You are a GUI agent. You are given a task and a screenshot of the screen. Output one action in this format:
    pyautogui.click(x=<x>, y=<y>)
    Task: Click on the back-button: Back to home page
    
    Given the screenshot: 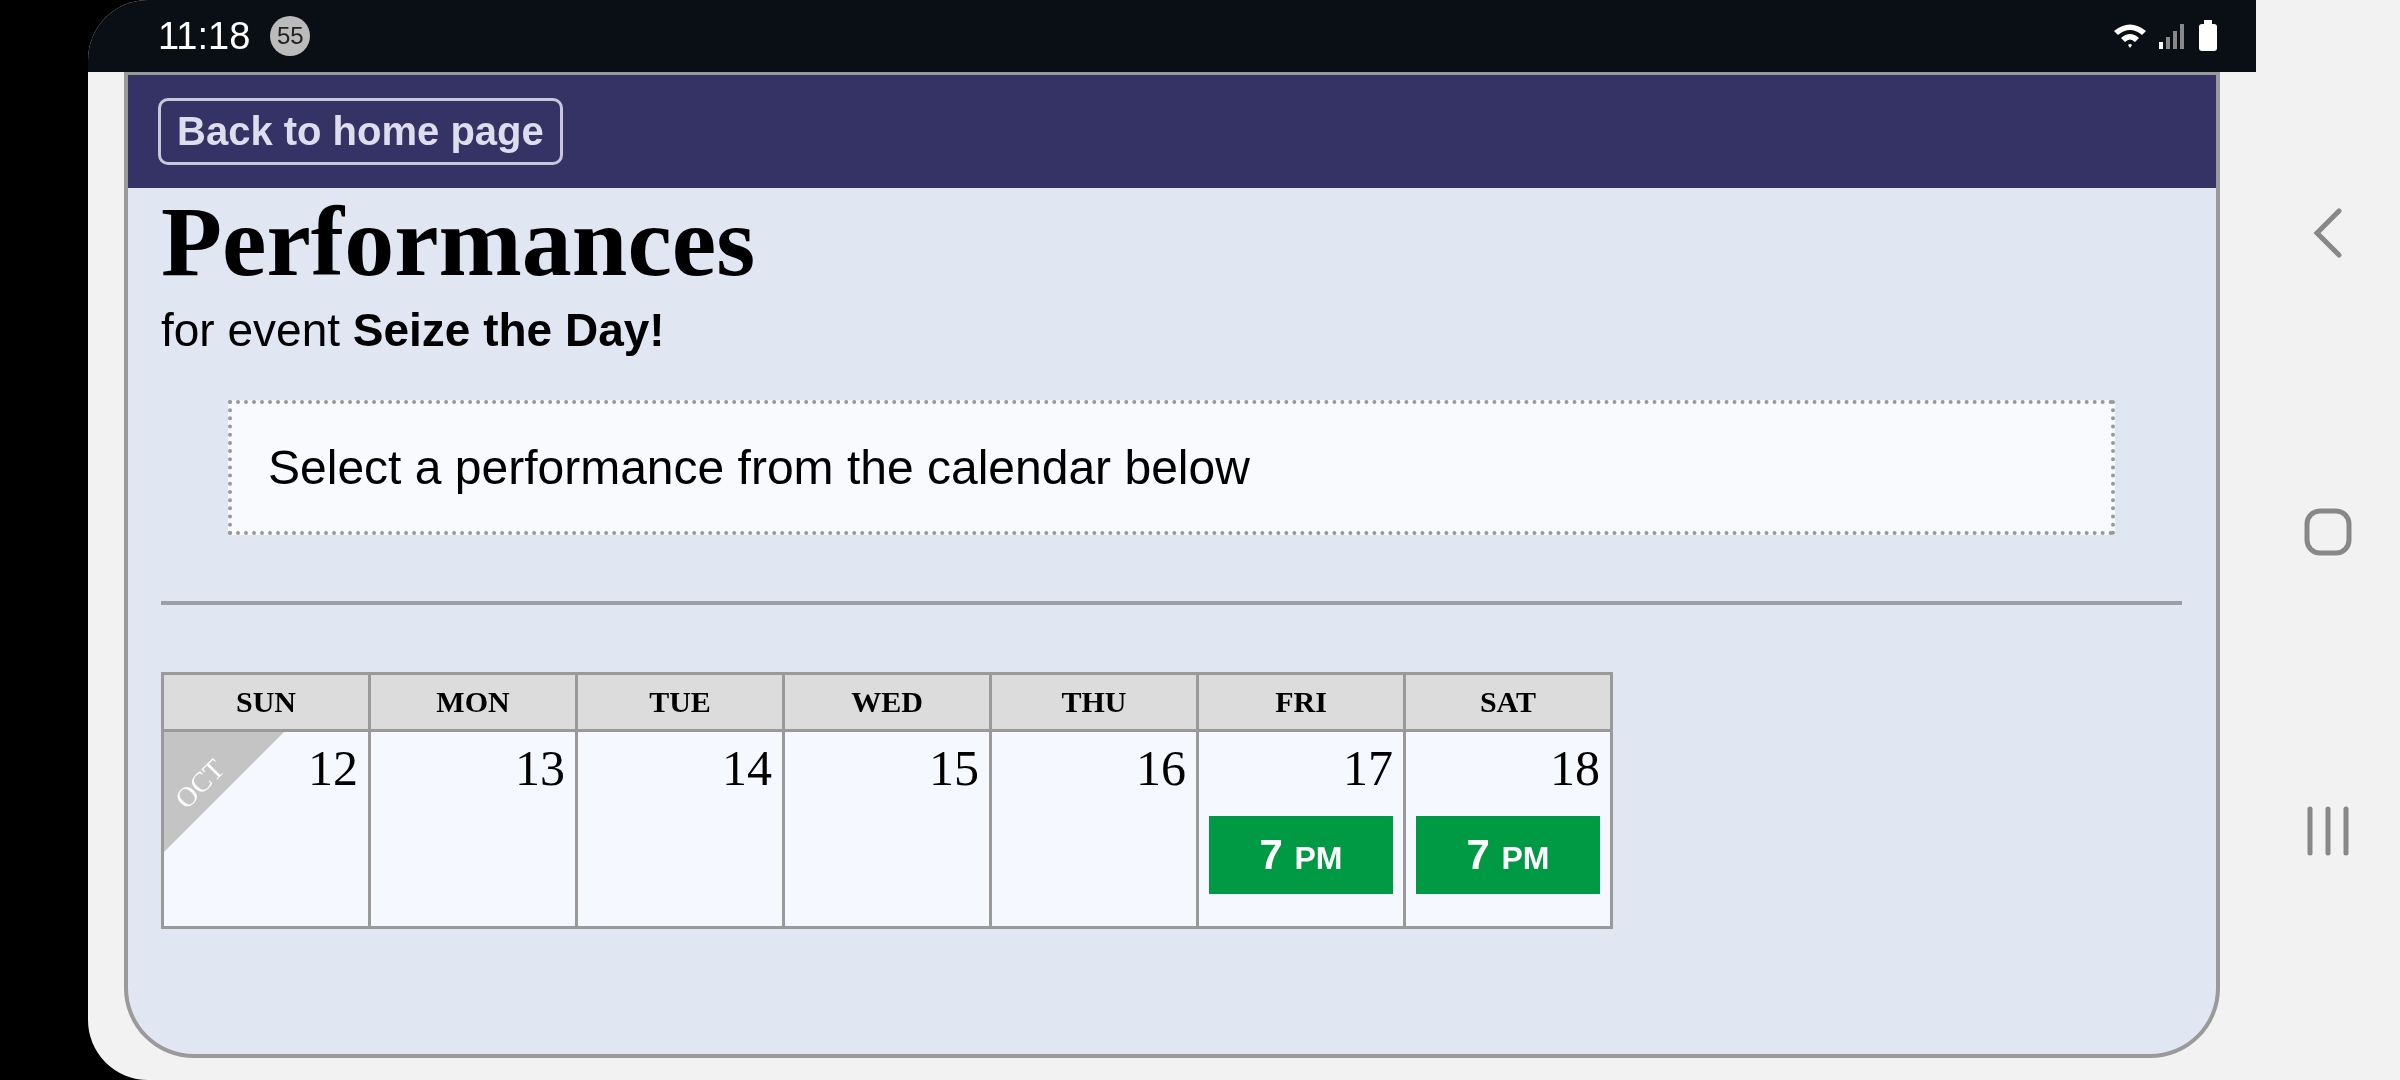 What is the action you would take?
    pyautogui.click(x=360, y=131)
    